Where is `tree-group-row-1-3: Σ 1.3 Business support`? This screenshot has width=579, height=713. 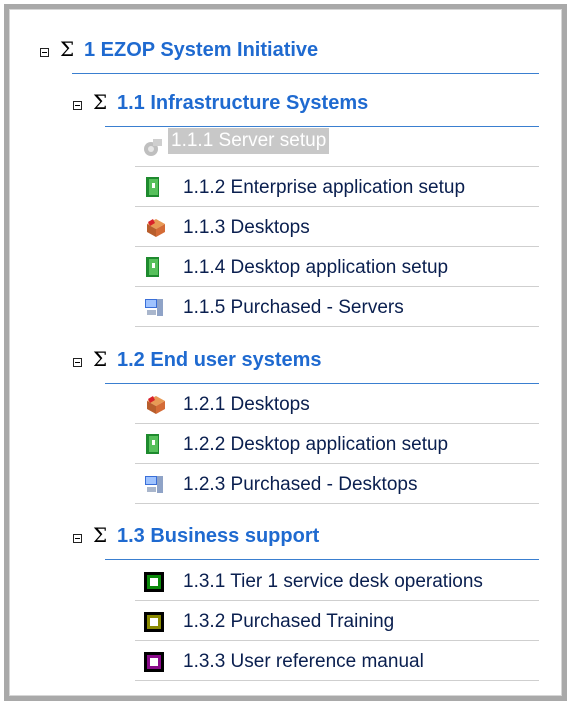
tree-group-row-1-3: Σ 1.3 Business support is located at coordinates (306, 540).